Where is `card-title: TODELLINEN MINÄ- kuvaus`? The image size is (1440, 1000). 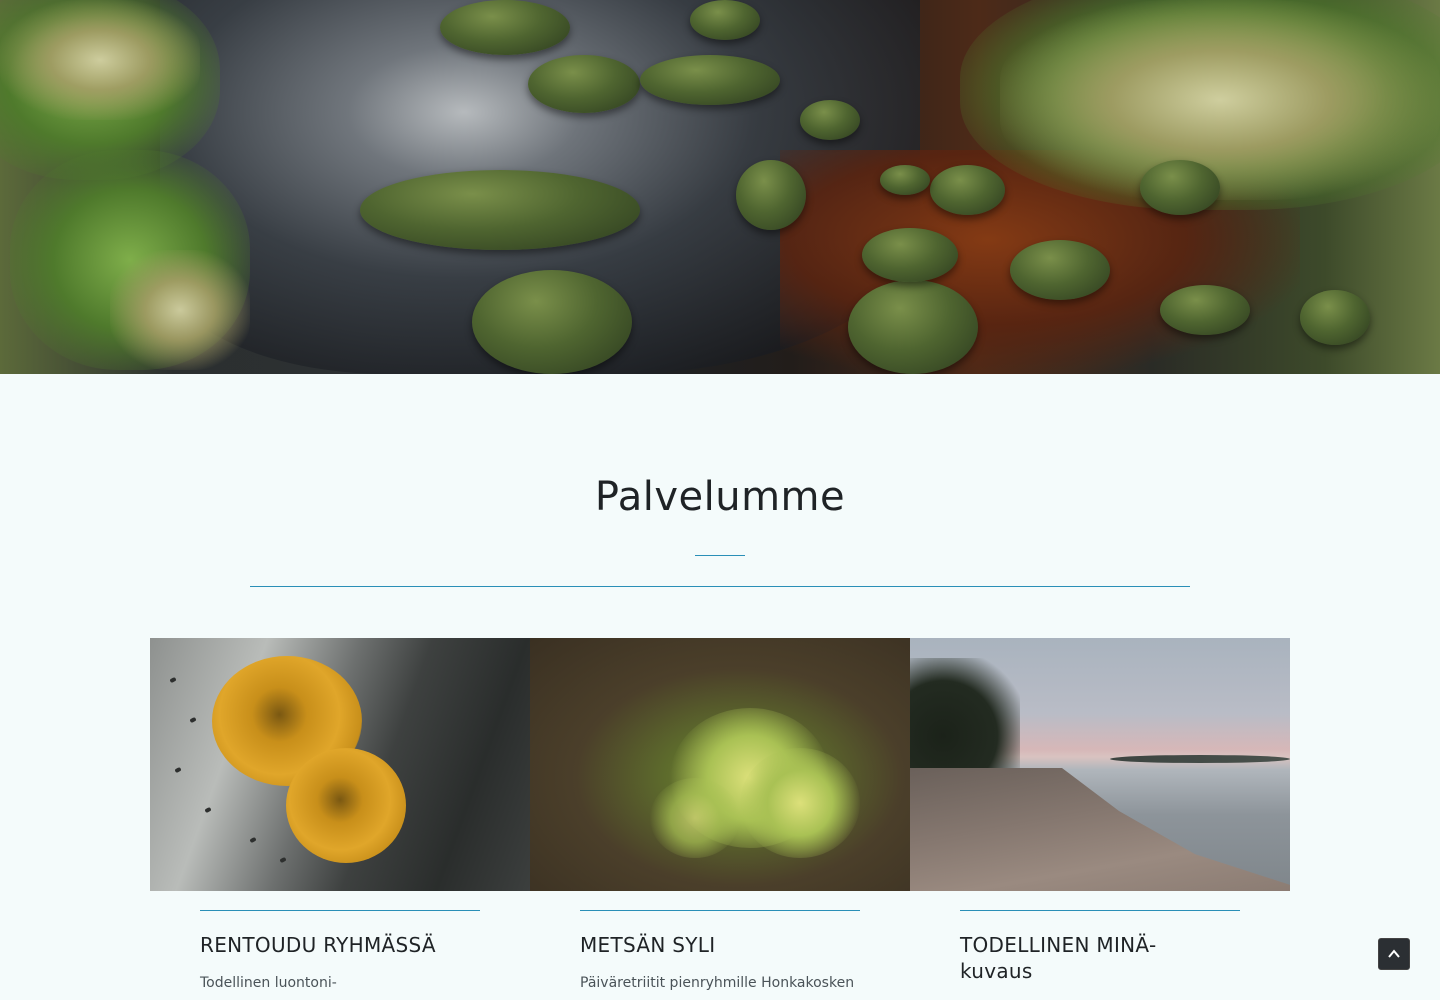
card-title: TODELLINEN MINÄ- kuvaus is located at coordinates (1100, 958).